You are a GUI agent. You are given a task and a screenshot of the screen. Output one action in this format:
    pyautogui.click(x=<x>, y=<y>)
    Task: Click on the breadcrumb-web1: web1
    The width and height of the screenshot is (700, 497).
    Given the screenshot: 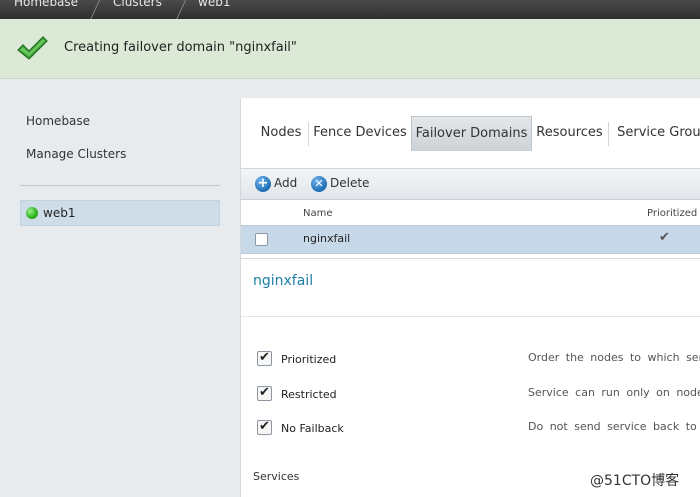 What is the action you would take?
    pyautogui.click(x=214, y=4)
    